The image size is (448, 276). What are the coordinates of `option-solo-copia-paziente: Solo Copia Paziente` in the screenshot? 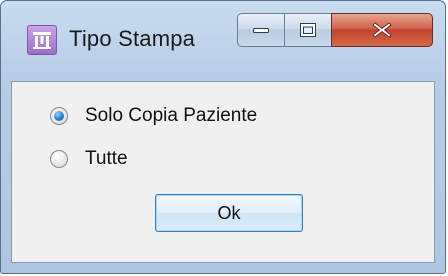 It's located at (153, 116).